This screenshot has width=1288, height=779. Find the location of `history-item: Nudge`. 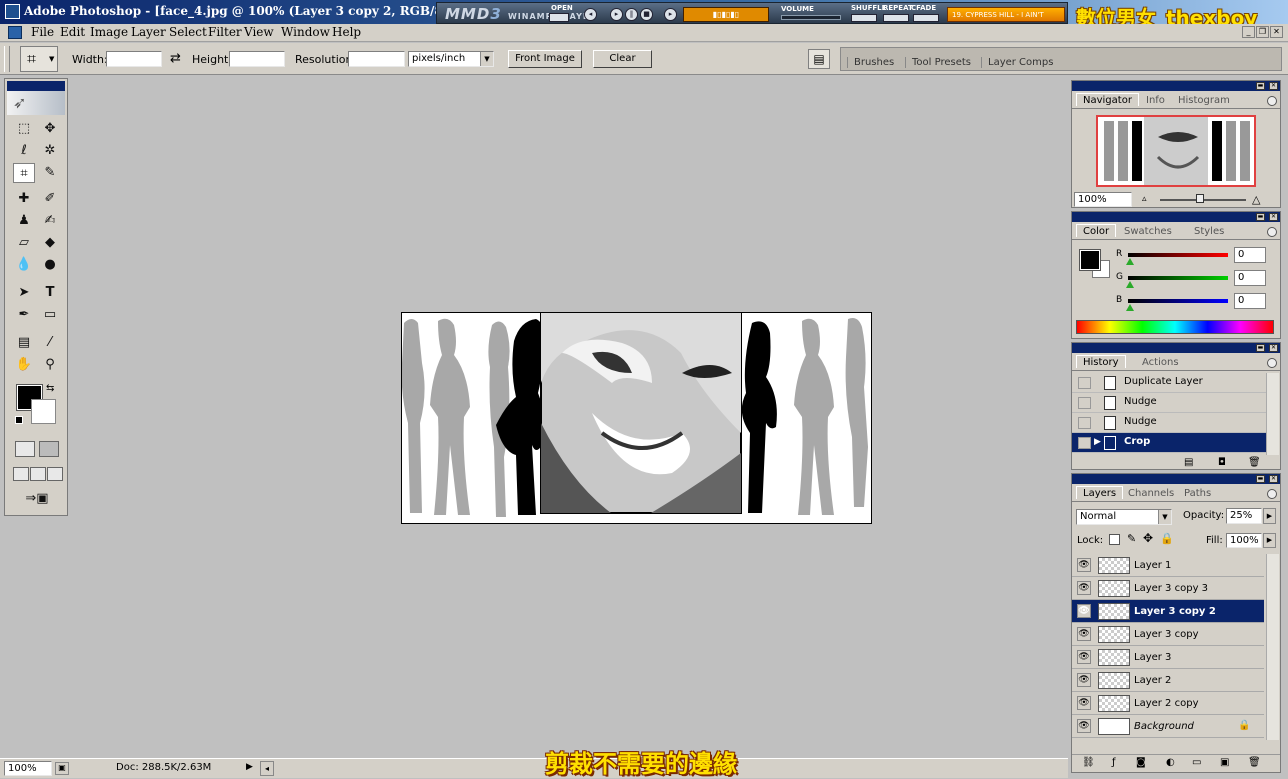

history-item: Nudge is located at coordinates (1169, 403).